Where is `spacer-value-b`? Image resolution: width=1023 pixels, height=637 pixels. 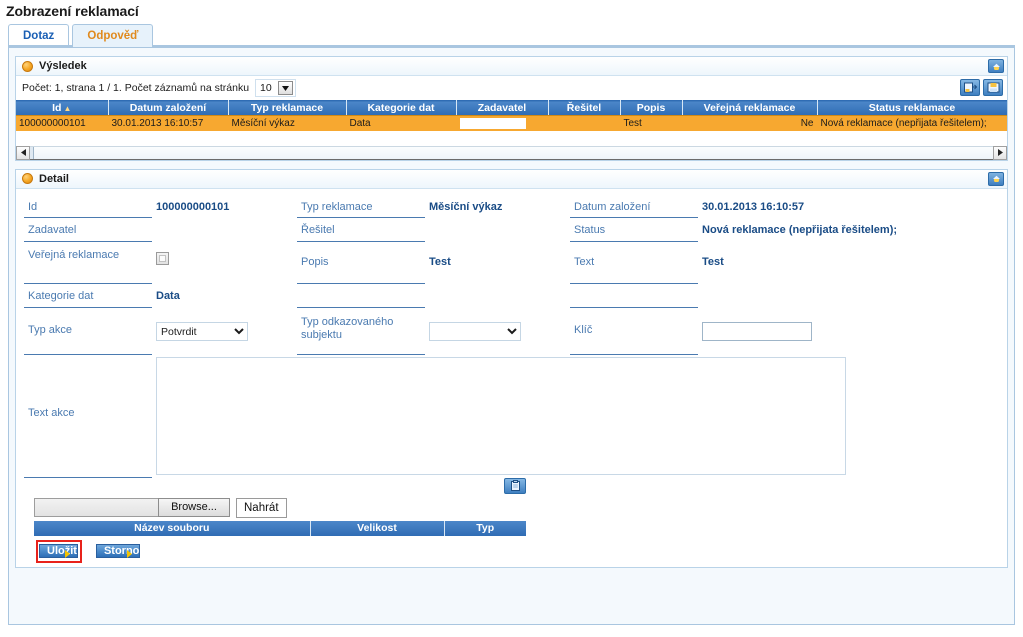
spacer-value-b is located at coordinates (848, 296).